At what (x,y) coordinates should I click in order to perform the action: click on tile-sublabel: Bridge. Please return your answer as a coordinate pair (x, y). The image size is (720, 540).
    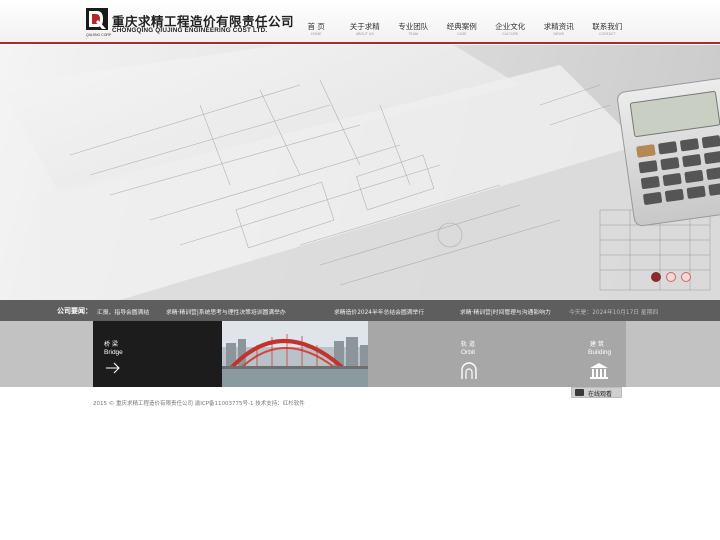
    Looking at the image, I should click on (113, 352).